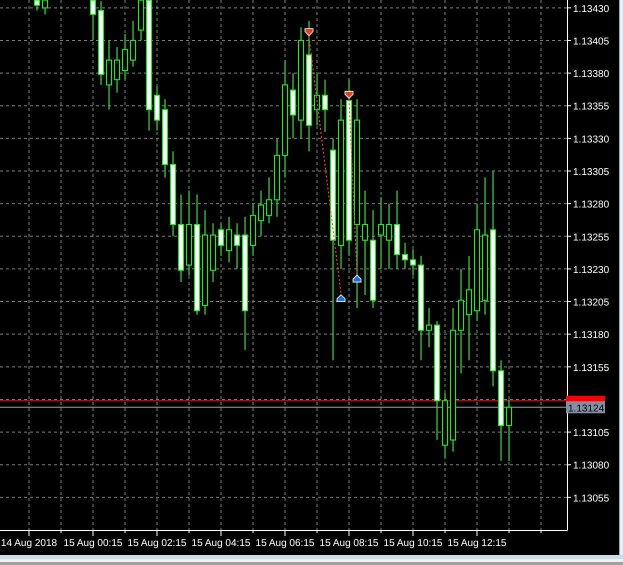  I want to click on price-label: 1.13405, so click(591, 42).